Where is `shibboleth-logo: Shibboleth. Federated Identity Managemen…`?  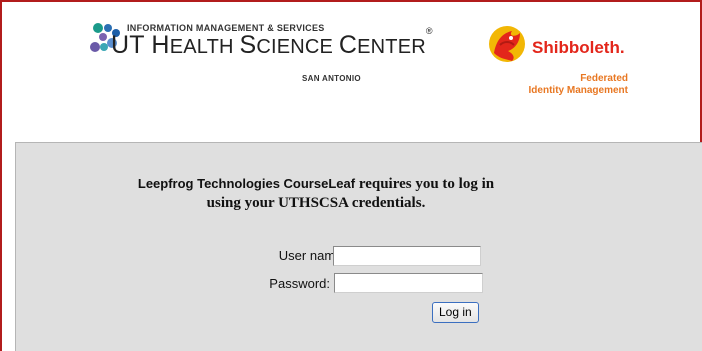 shibboleth-logo: Shibboleth. Federated Identity Managemen… is located at coordinates (561, 63).